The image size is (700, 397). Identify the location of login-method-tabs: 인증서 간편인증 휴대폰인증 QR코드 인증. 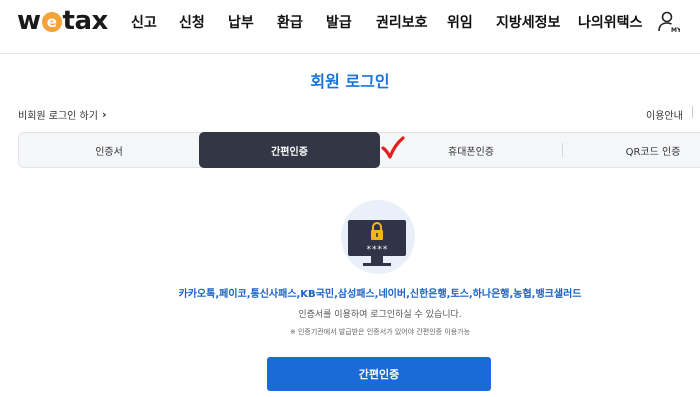
(359, 150).